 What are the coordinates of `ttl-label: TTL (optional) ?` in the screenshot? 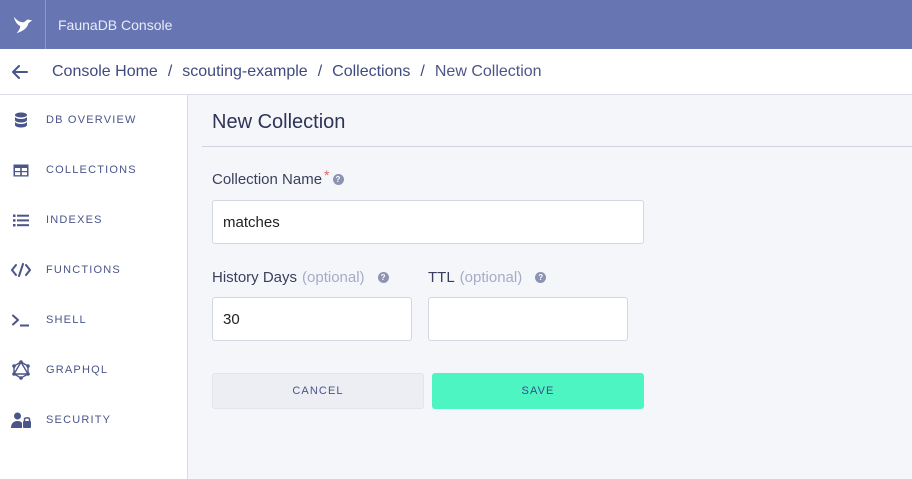 It's located at (487, 277).